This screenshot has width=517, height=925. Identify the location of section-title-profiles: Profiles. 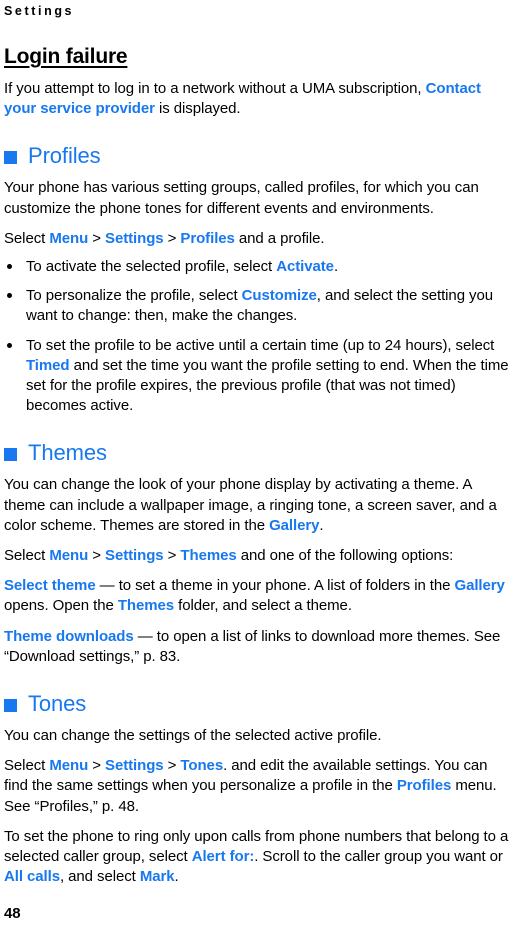
(64, 156).